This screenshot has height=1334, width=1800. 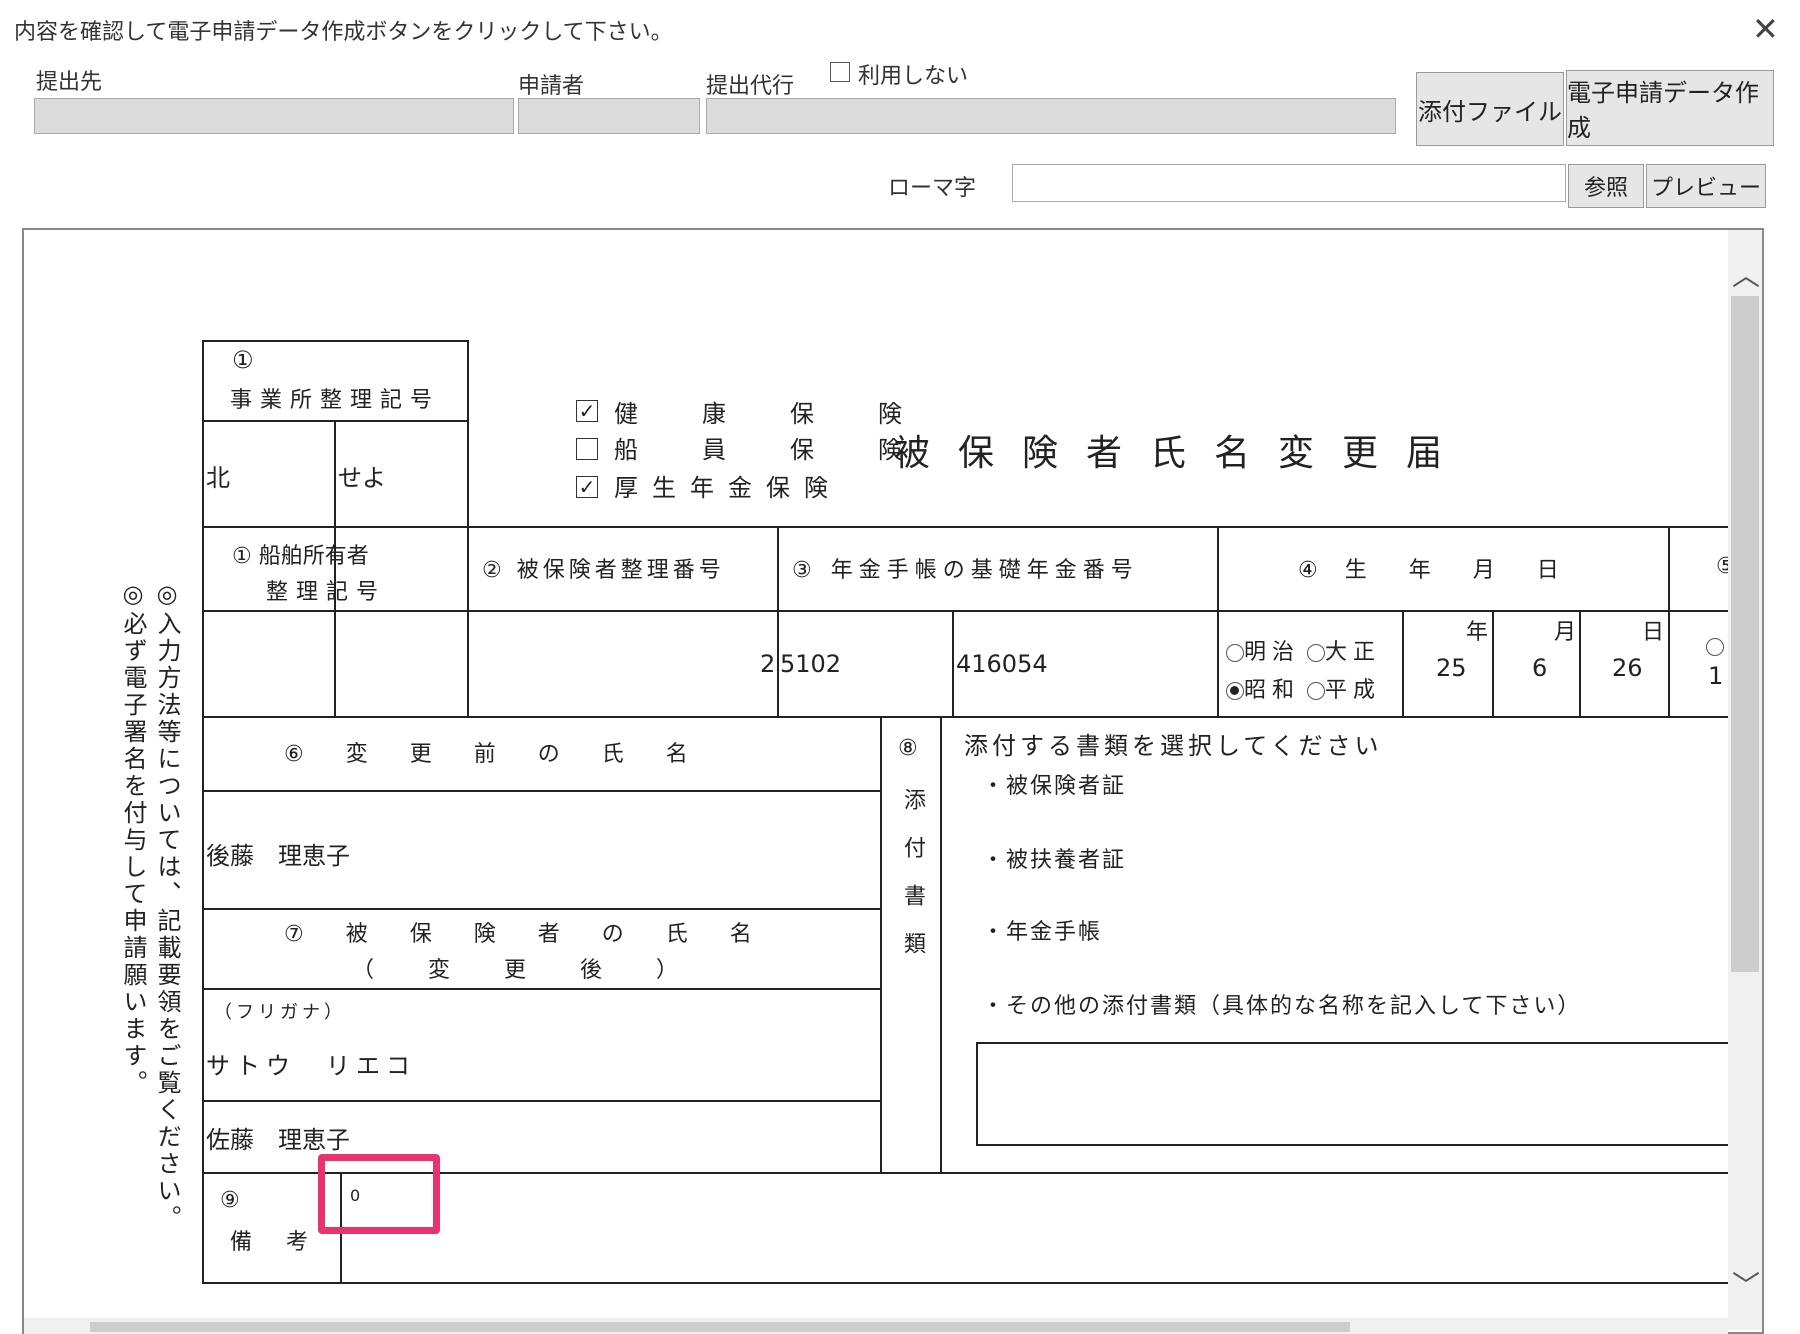 What do you see at coordinates (587, 449) in the screenshot?
I see `check-seaman-insurance` at bounding box center [587, 449].